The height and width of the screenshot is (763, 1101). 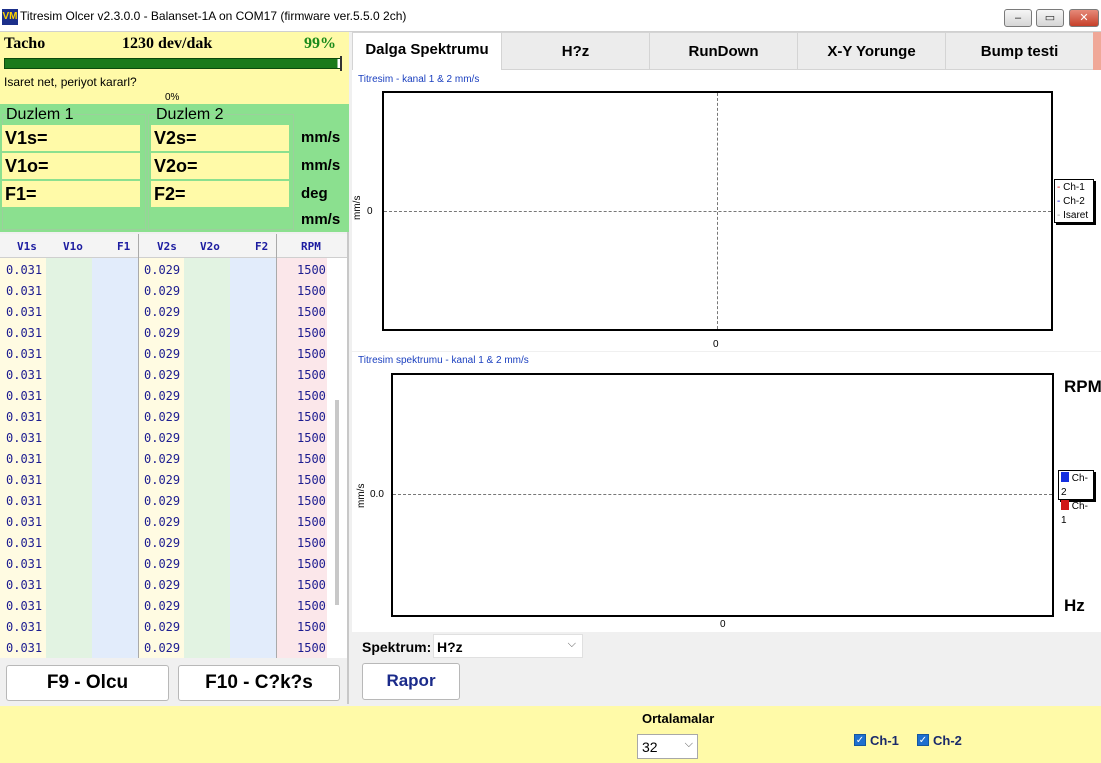 I want to click on col-header-v1o: V1o, so click(x=73, y=246).